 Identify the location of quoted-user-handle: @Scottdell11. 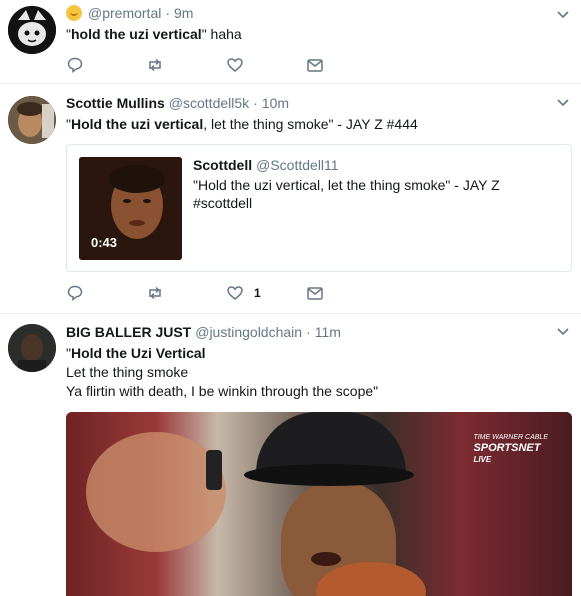
(297, 165).